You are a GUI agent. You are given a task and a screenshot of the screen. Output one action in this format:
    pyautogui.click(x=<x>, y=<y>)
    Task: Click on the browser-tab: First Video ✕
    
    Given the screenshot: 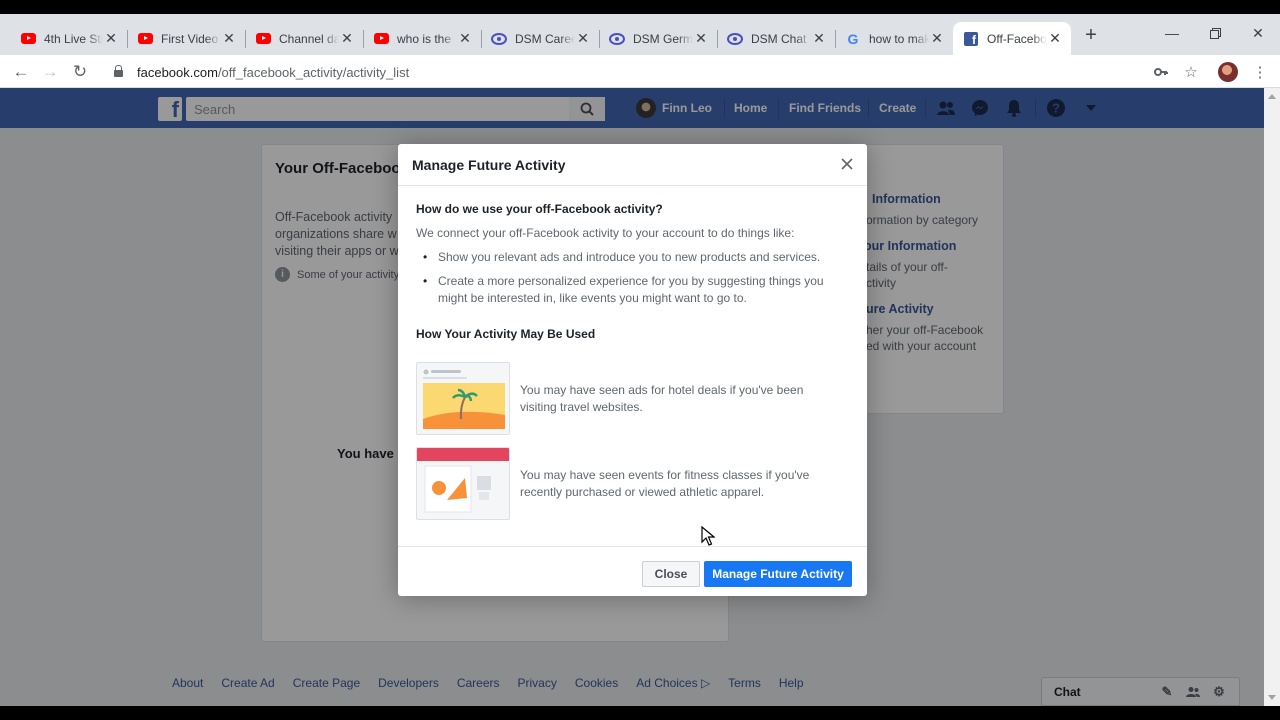 What is the action you would take?
    pyautogui.click(x=186, y=38)
    